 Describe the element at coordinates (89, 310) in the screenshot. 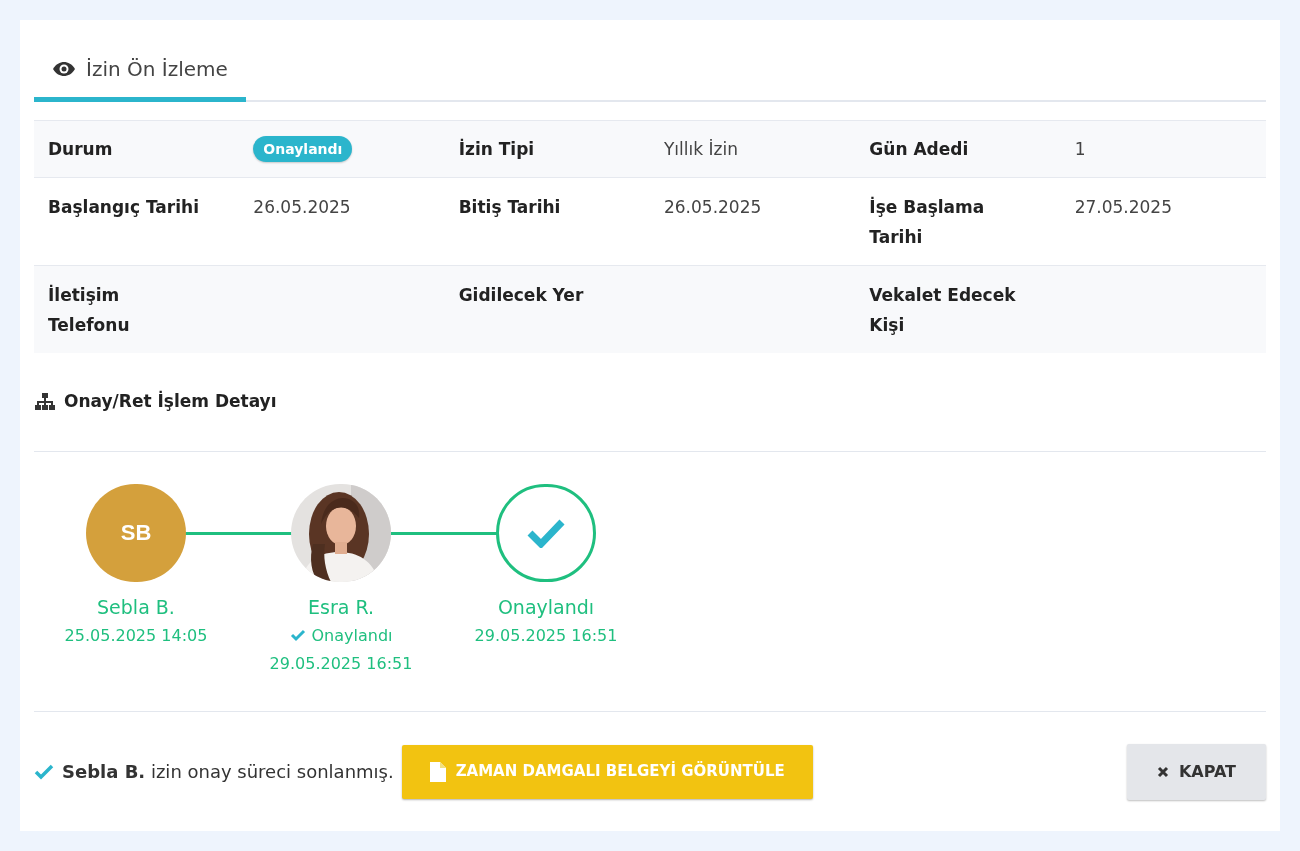

I see `field-label: İletişim Telefonu` at that location.